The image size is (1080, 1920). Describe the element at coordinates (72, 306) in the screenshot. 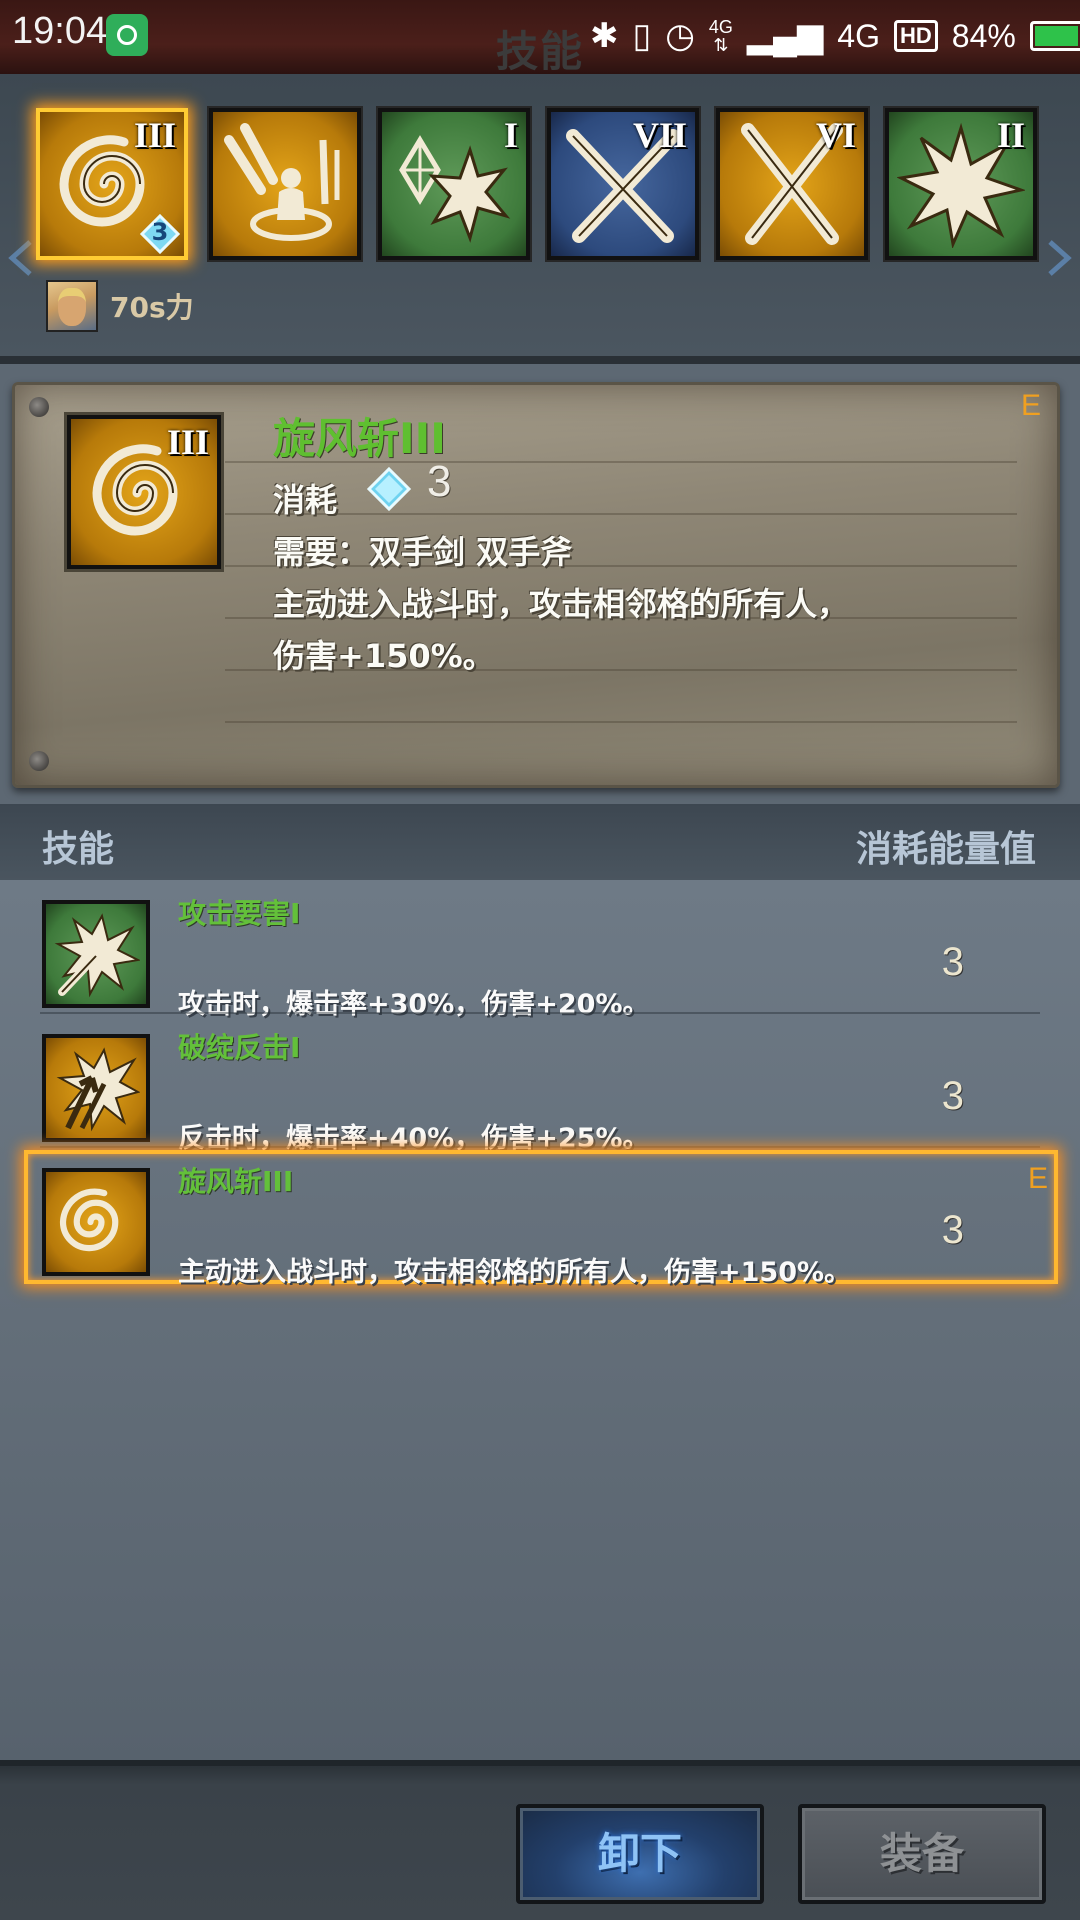

I see `hero-avatar` at that location.